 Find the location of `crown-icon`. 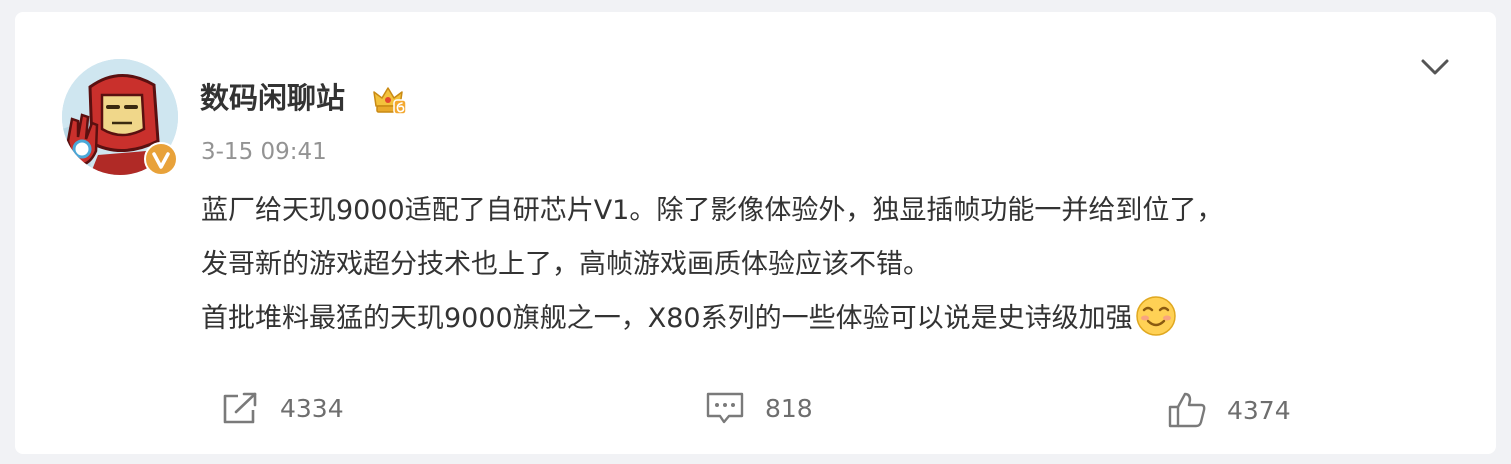

crown-icon is located at coordinates (390, 100).